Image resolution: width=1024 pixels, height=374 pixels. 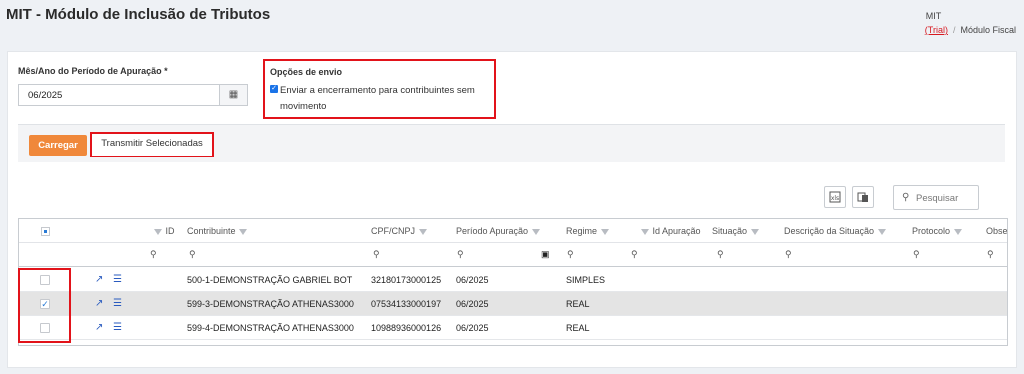 What do you see at coordinates (270, 280) in the screenshot?
I see `cell-contribuinte: 500-1-DEMONSTRAÇÃO GABRIEL BOT` at bounding box center [270, 280].